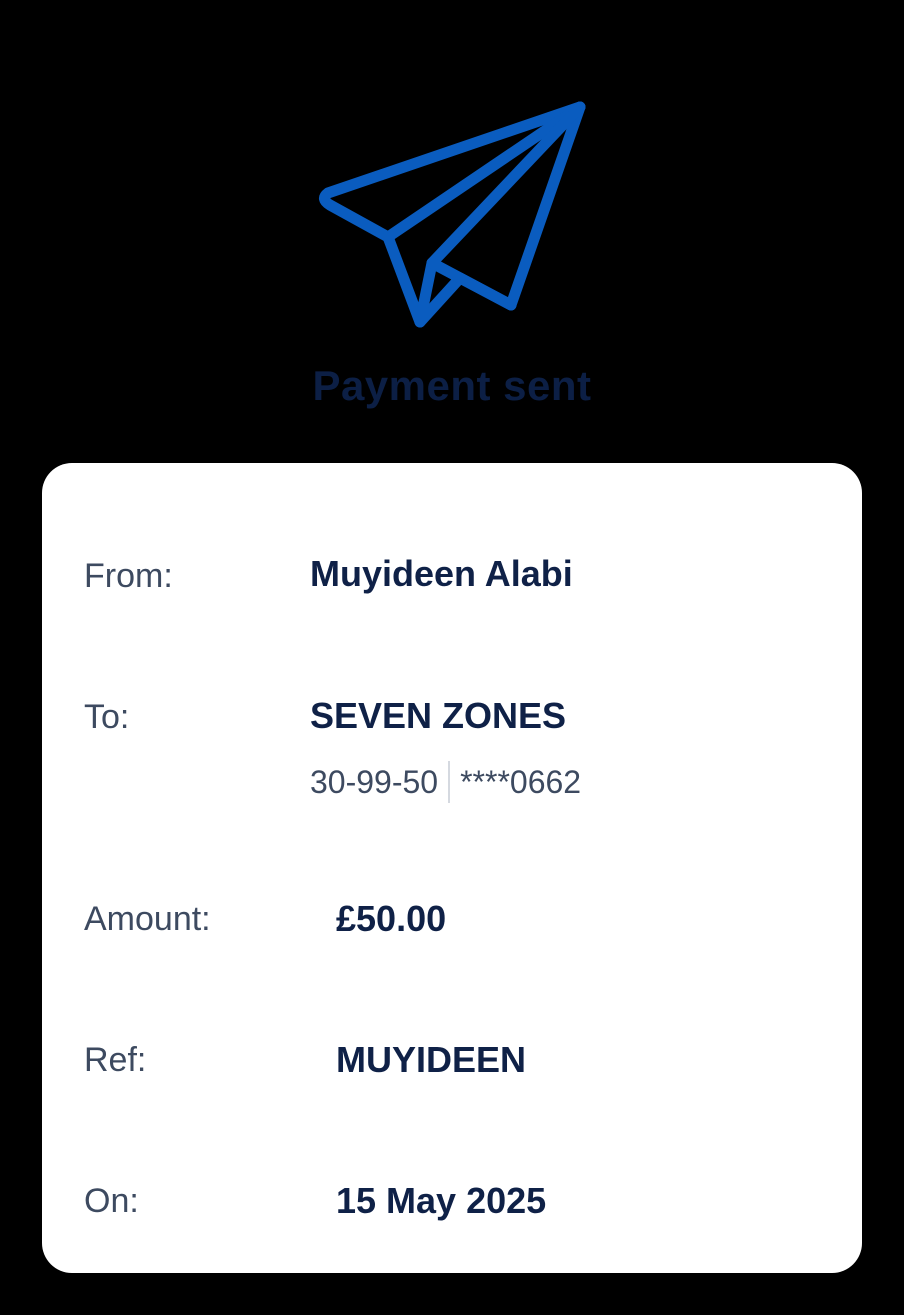  What do you see at coordinates (111, 1201) in the screenshot?
I see `on-label: On:` at bounding box center [111, 1201].